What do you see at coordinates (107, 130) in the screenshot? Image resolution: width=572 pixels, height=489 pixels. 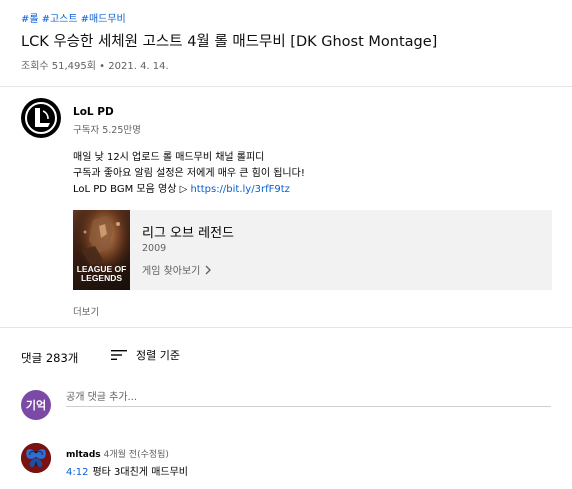 I see `subscriber-count: 구독자 5.25만명` at bounding box center [107, 130].